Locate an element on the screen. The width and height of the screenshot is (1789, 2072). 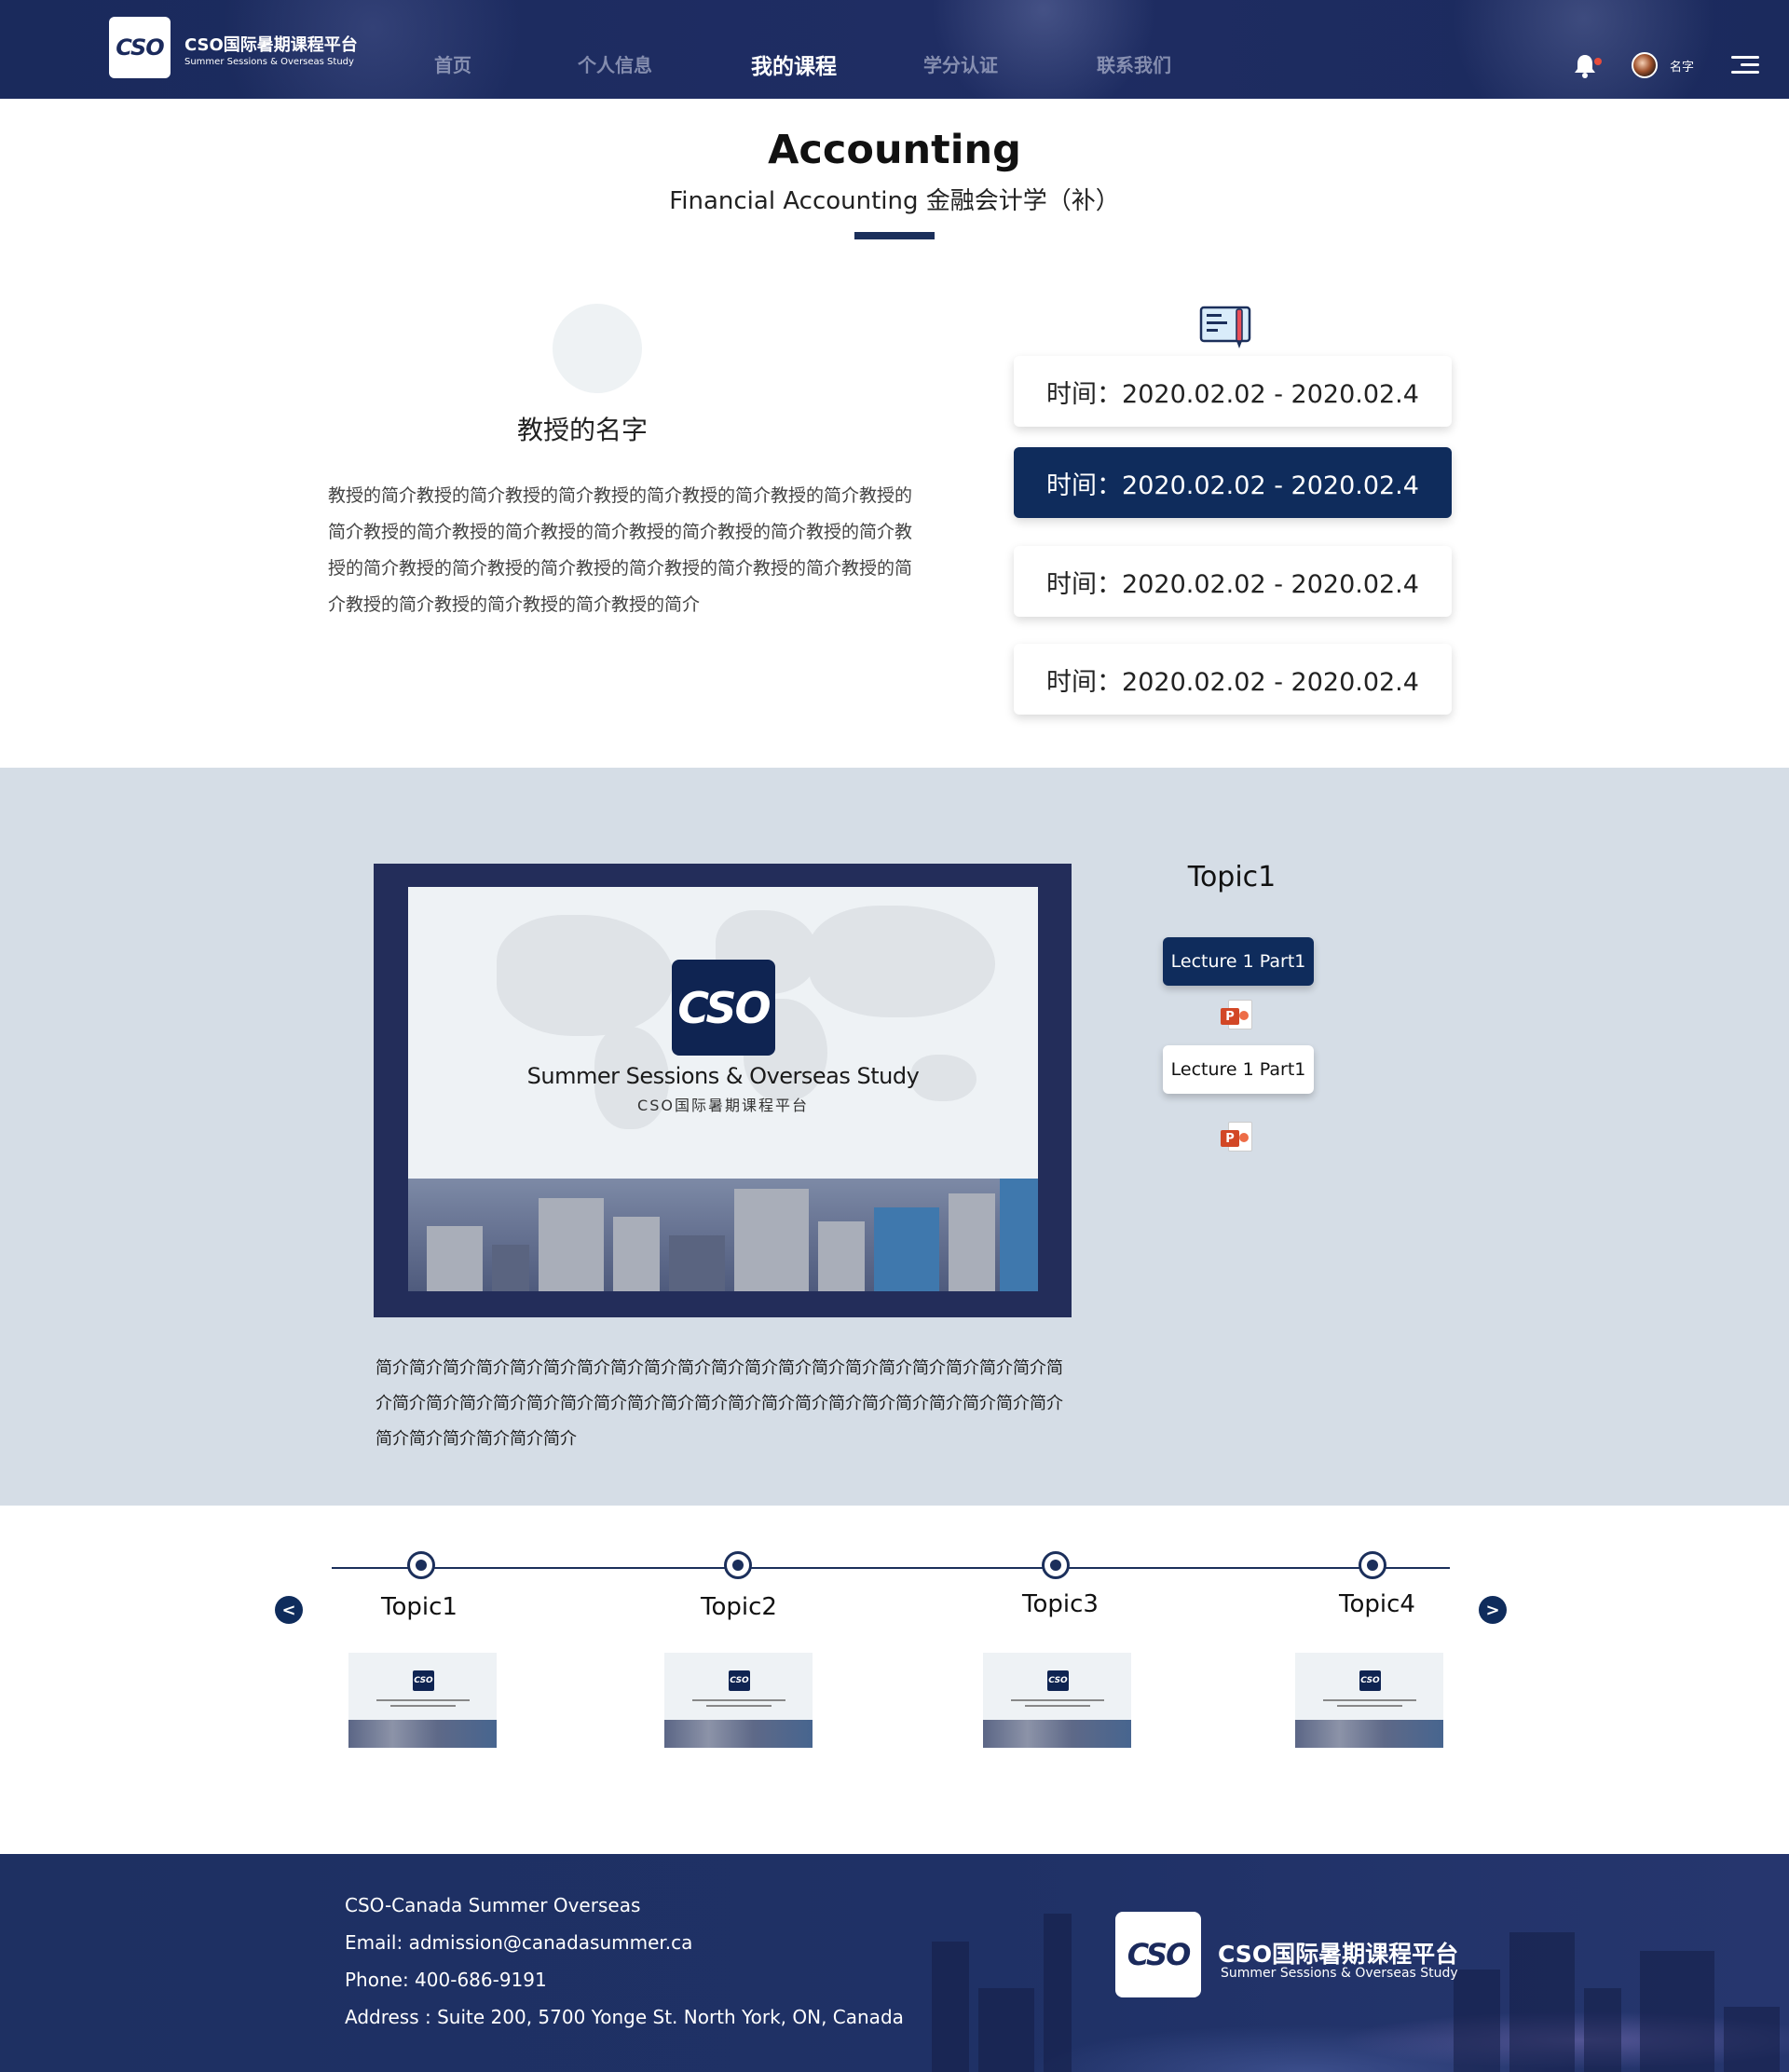
footer-brand-en: Summer Sessions & Overseas Study is located at coordinates (1339, 1973).